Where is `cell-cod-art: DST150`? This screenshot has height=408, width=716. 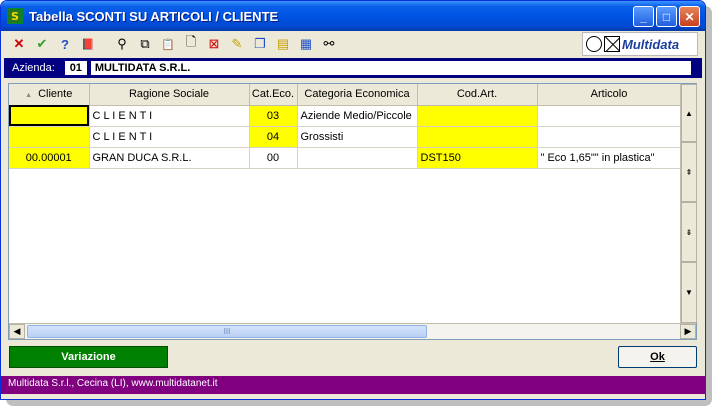 cell-cod-art: DST150 is located at coordinates (477, 158).